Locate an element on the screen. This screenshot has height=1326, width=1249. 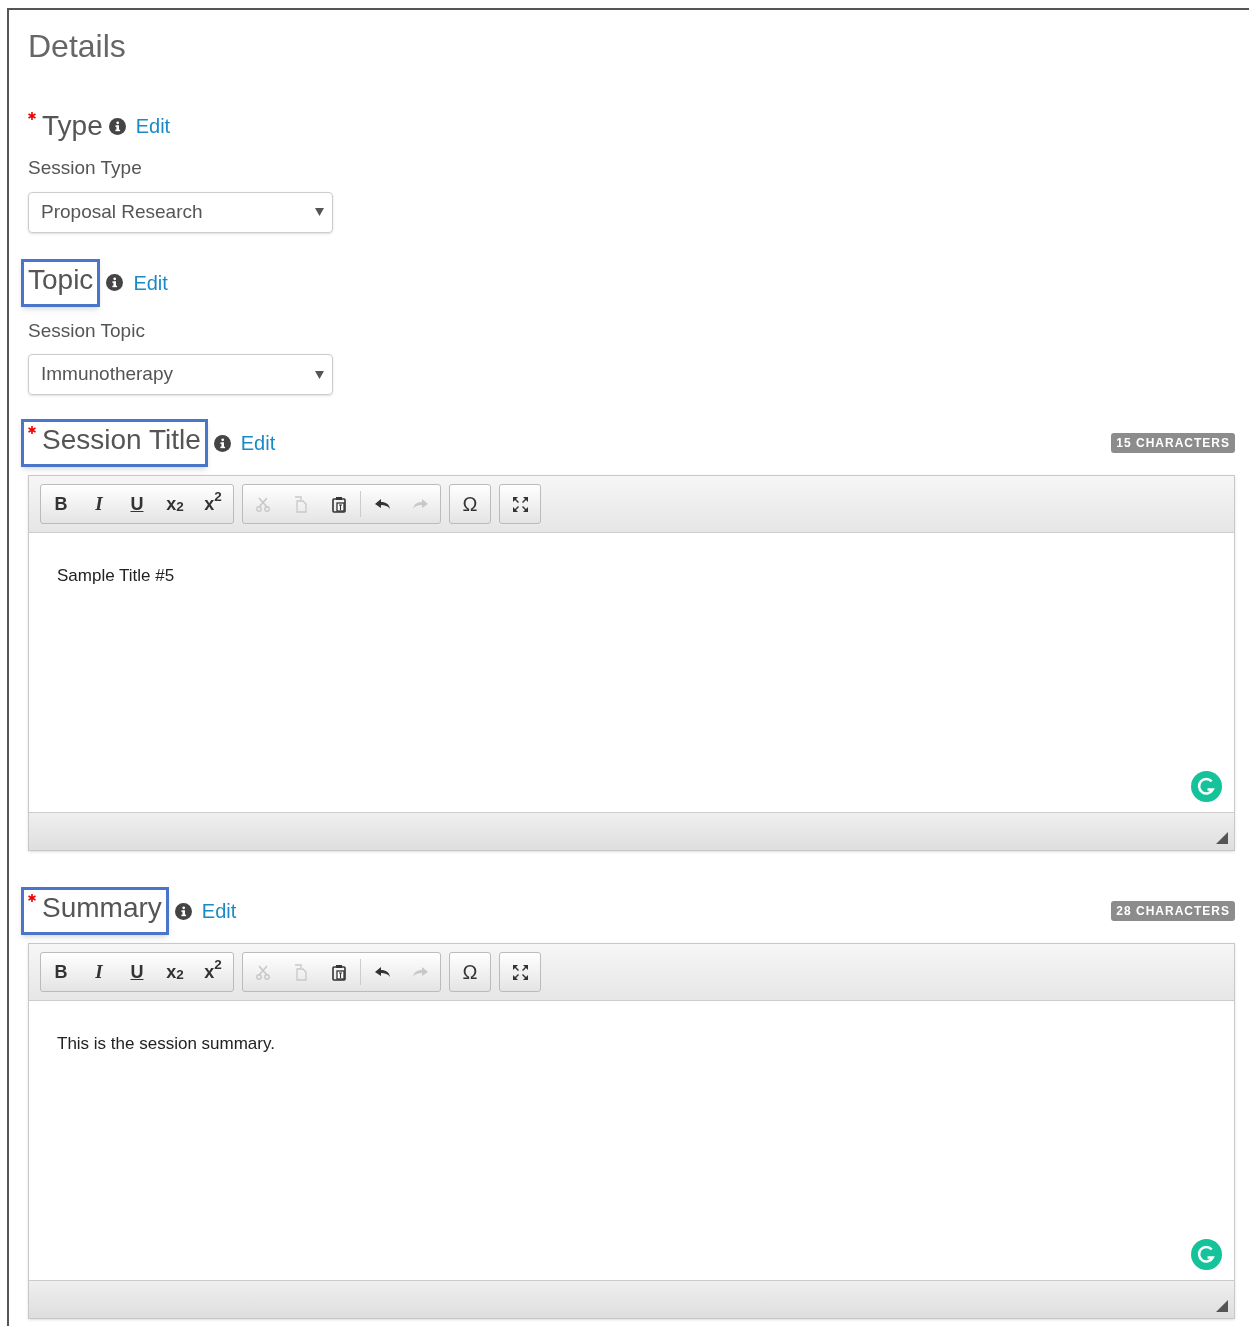
dropdown: Proposal Research is located at coordinates (180, 212).